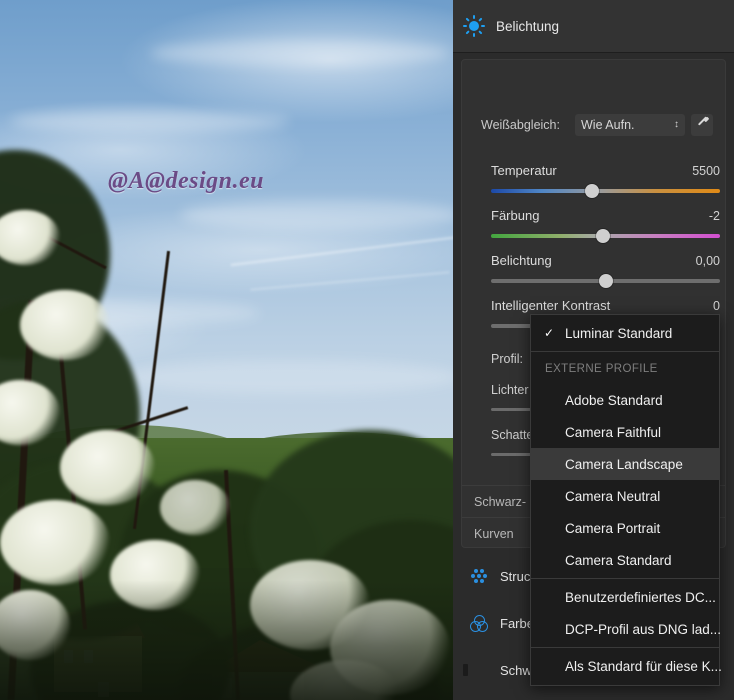 The width and height of the screenshot is (734, 700). Describe the element at coordinates (613, 432) in the screenshot. I see `dropdown-item-label: Camera Faithful` at that location.